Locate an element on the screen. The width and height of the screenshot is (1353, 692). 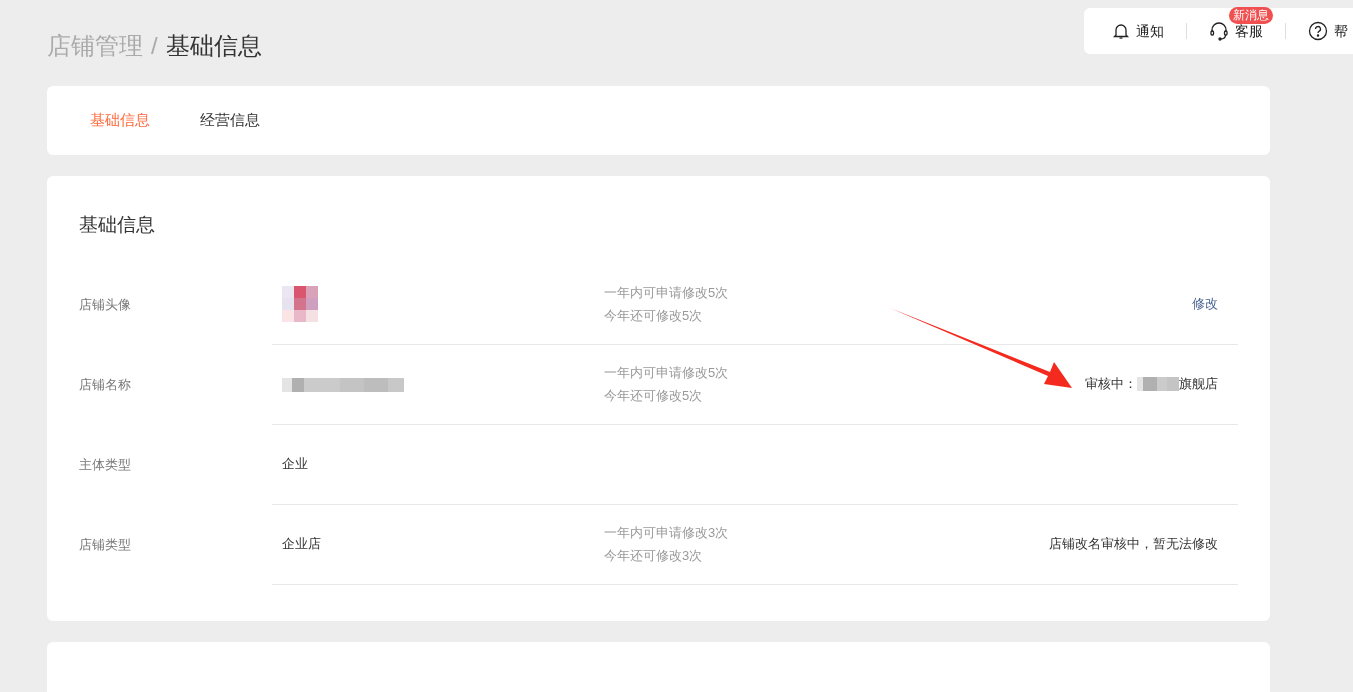
page-title: 基础信息 is located at coordinates (213, 46).